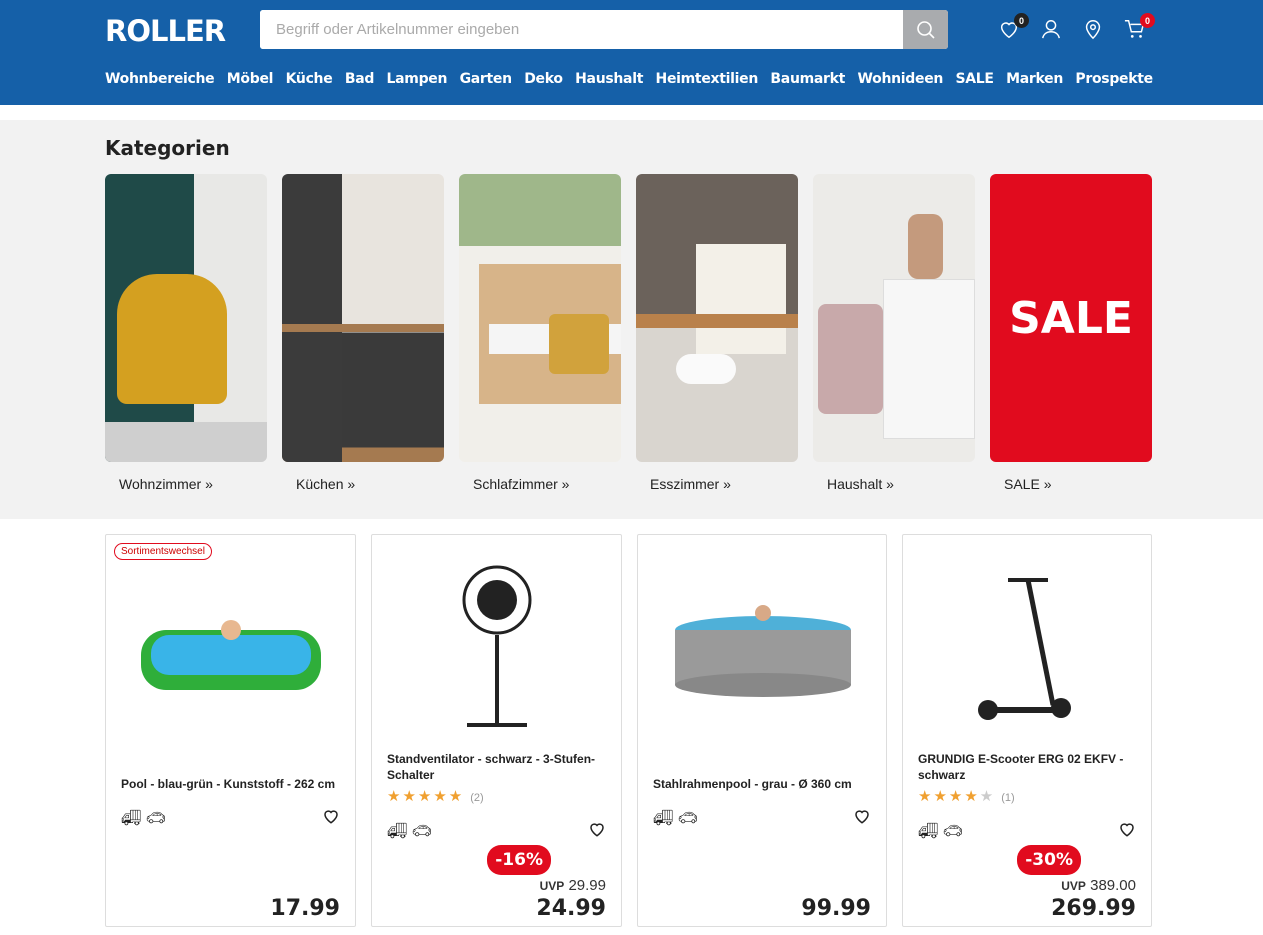 This screenshot has width=1263, height=935. Describe the element at coordinates (519, 860) in the screenshot. I see `discount-badge: -16%` at that location.